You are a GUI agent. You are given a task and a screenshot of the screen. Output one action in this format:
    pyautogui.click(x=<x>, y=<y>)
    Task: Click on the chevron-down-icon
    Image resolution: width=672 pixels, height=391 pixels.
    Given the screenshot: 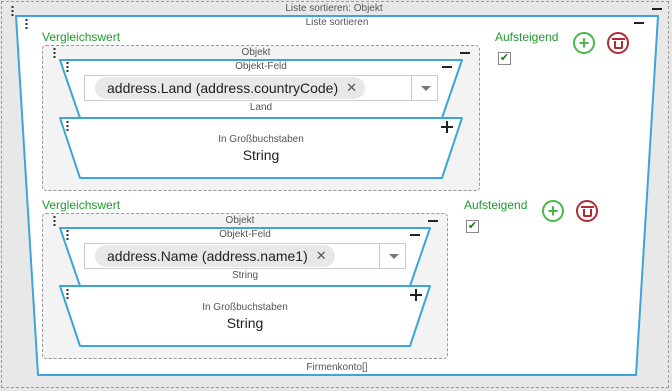 What is the action you would take?
    pyautogui.click(x=394, y=256)
    